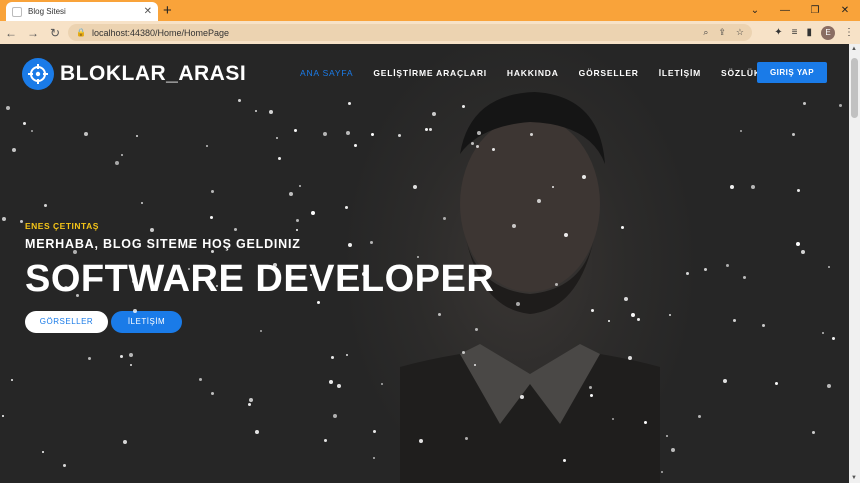 The height and width of the screenshot is (483, 860). I want to click on bookmark-star-icon: ☆, so click(740, 32).